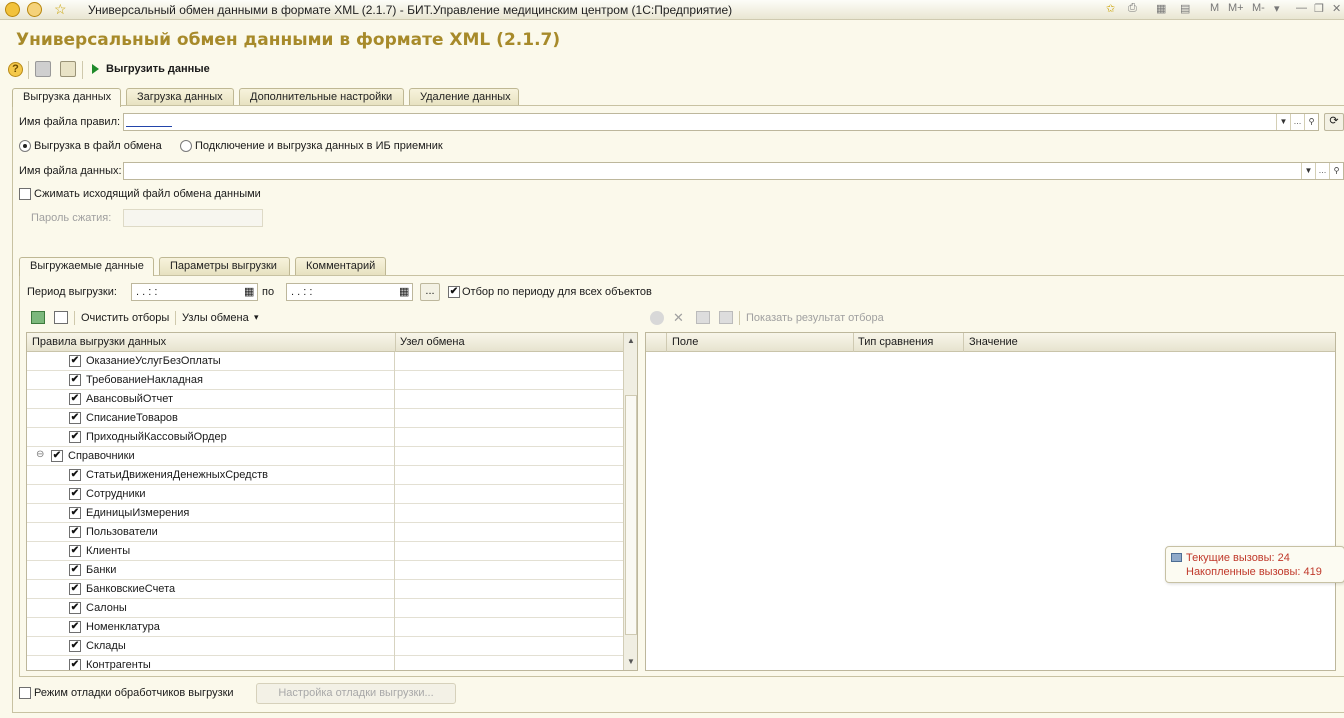  What do you see at coordinates (325, 627) in the screenshot?
I see `rules-row: ✔ Номенклатура` at bounding box center [325, 627].